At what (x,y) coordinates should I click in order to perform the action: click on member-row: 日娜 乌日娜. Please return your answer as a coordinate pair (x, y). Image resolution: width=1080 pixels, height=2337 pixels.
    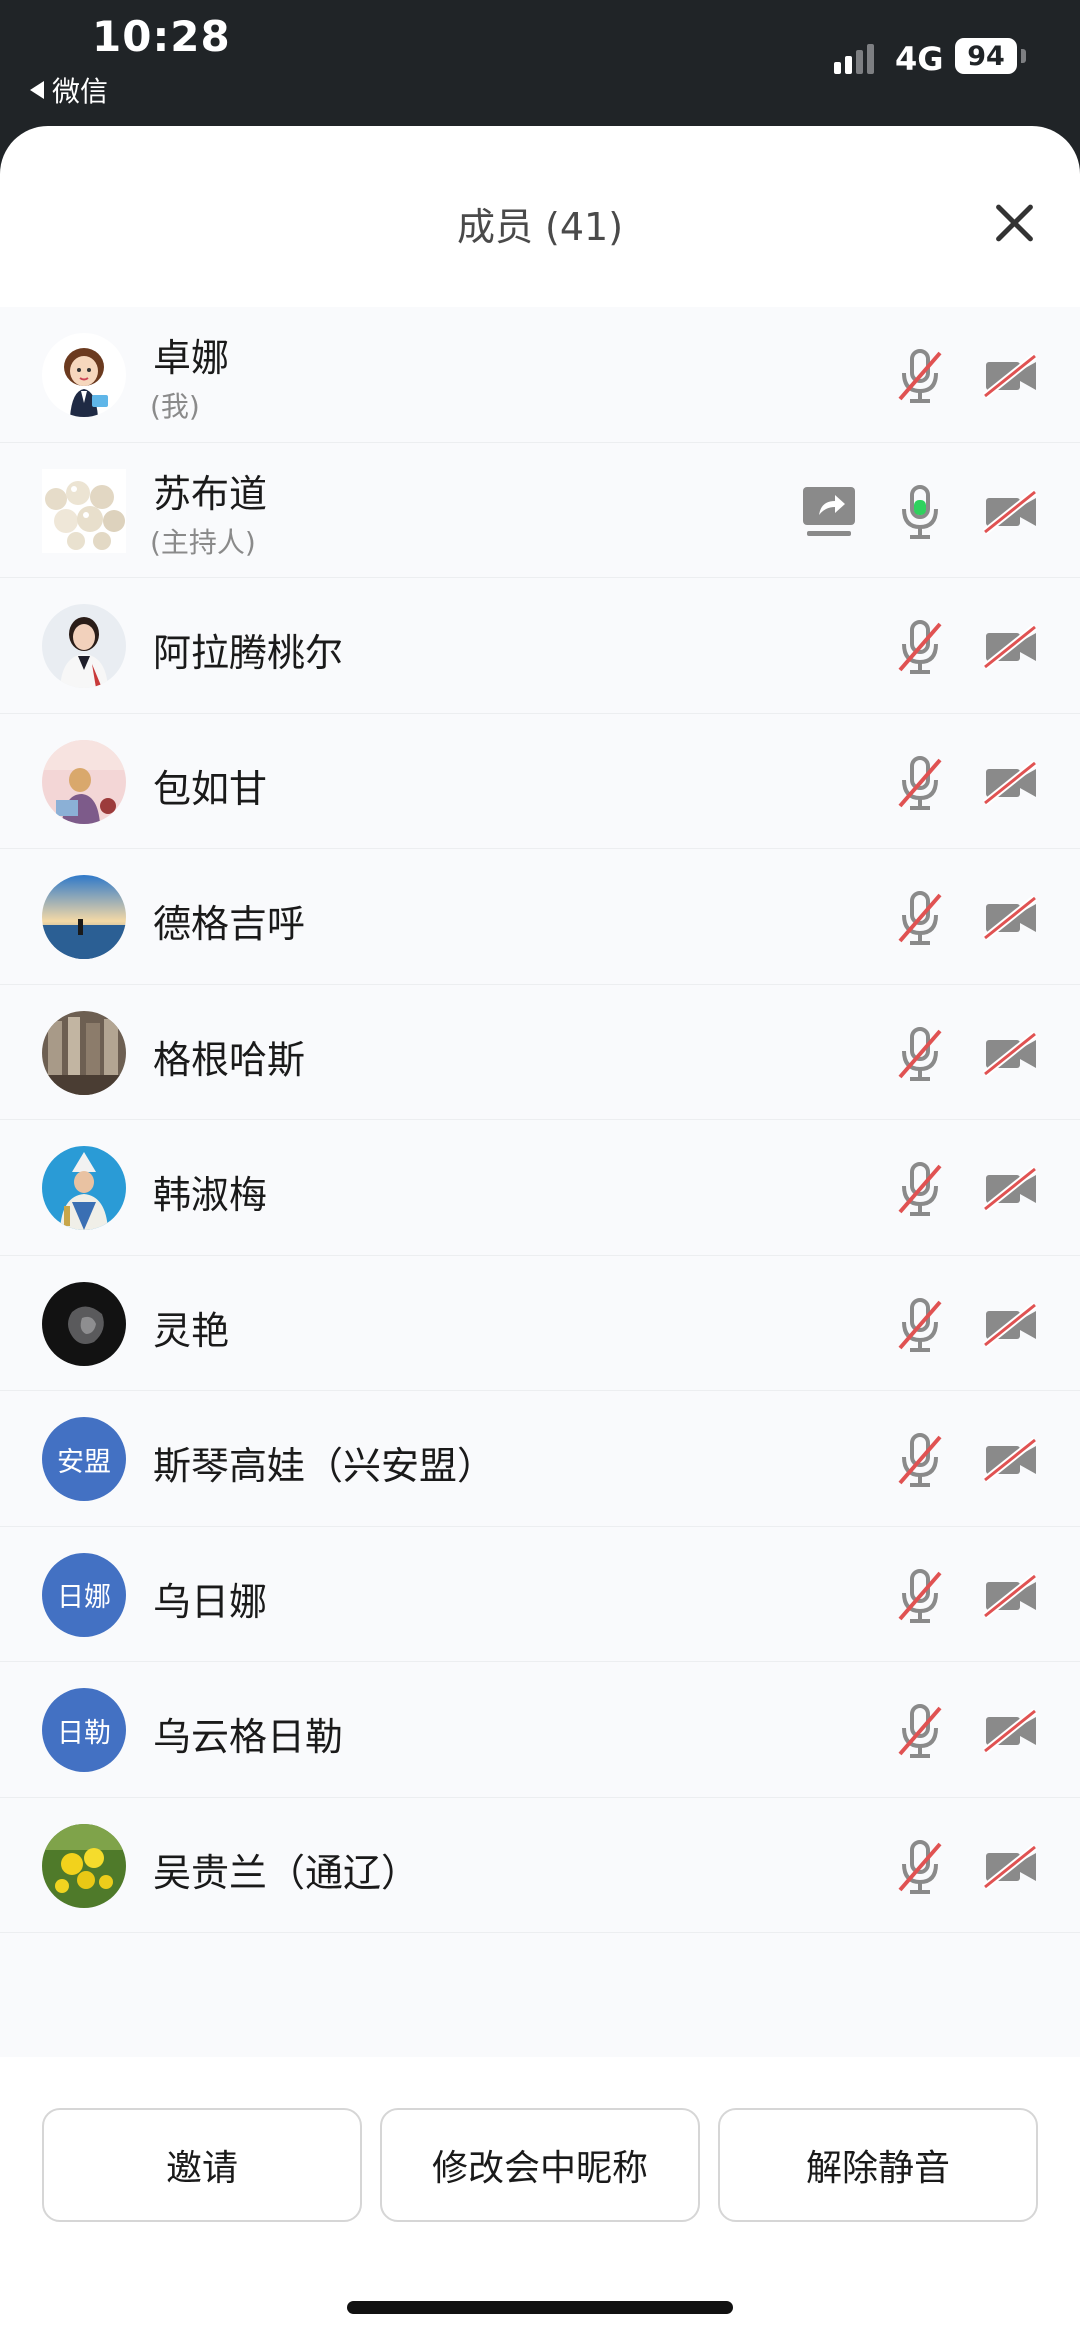
    Looking at the image, I should click on (540, 1594).